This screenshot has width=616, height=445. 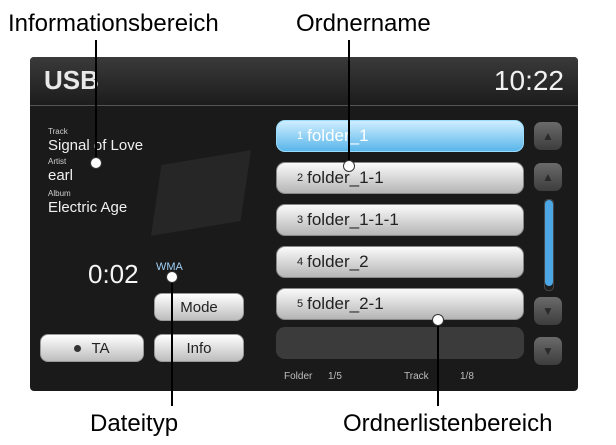 I want to click on artist-name: earl, so click(x=61, y=175).